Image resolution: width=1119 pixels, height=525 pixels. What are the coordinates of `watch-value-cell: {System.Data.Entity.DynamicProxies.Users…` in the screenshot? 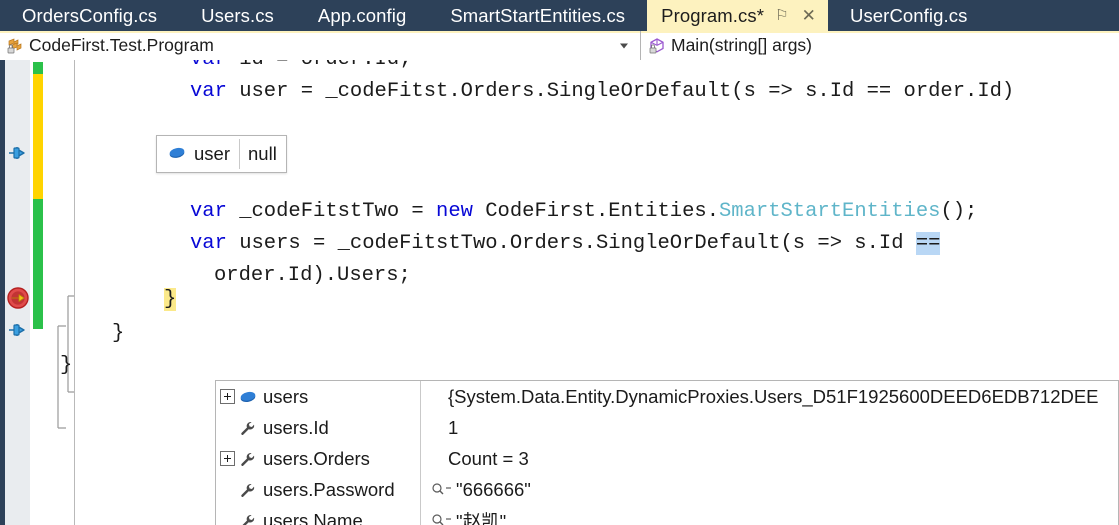 It's located at (769, 397).